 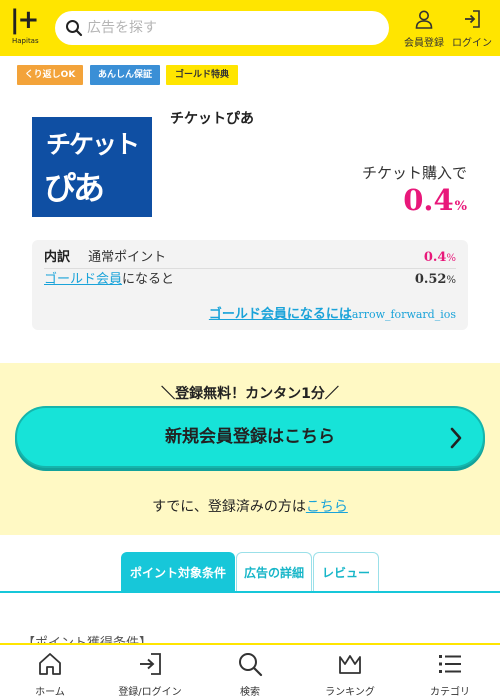 I want to click on gold-point-value: 0.52%, so click(x=435, y=279).